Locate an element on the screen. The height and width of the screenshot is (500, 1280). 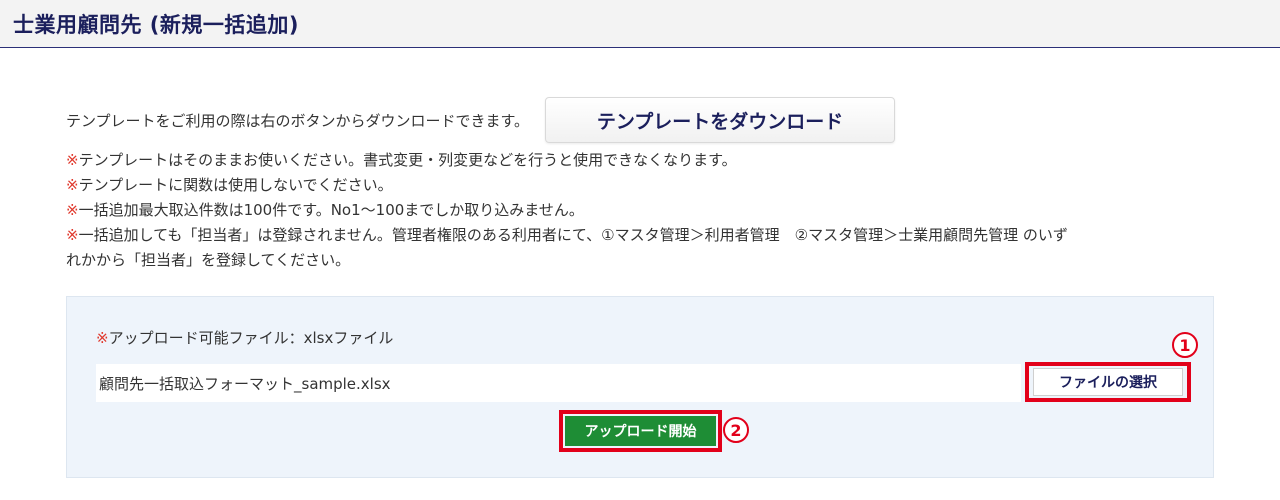
start-upload-highlight: アップロード開始 is located at coordinates (640, 431).